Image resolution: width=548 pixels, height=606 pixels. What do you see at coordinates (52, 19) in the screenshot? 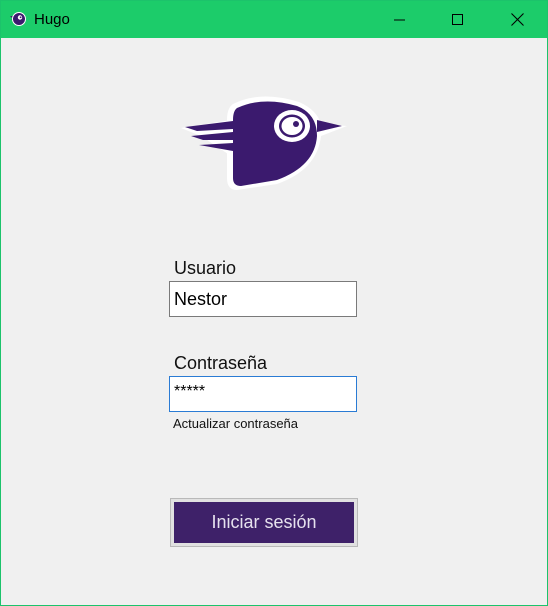
I see `window-title: Hugo` at bounding box center [52, 19].